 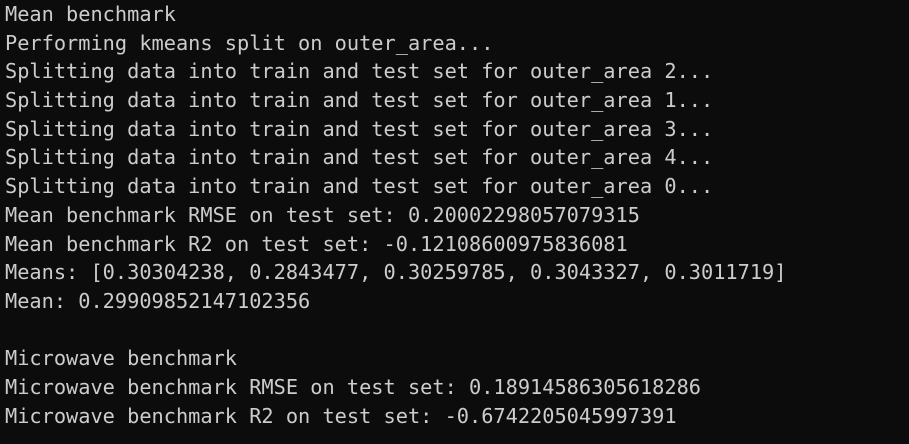 What do you see at coordinates (121, 358) in the screenshot?
I see `terminal-line: Microwave benchmark` at bounding box center [121, 358].